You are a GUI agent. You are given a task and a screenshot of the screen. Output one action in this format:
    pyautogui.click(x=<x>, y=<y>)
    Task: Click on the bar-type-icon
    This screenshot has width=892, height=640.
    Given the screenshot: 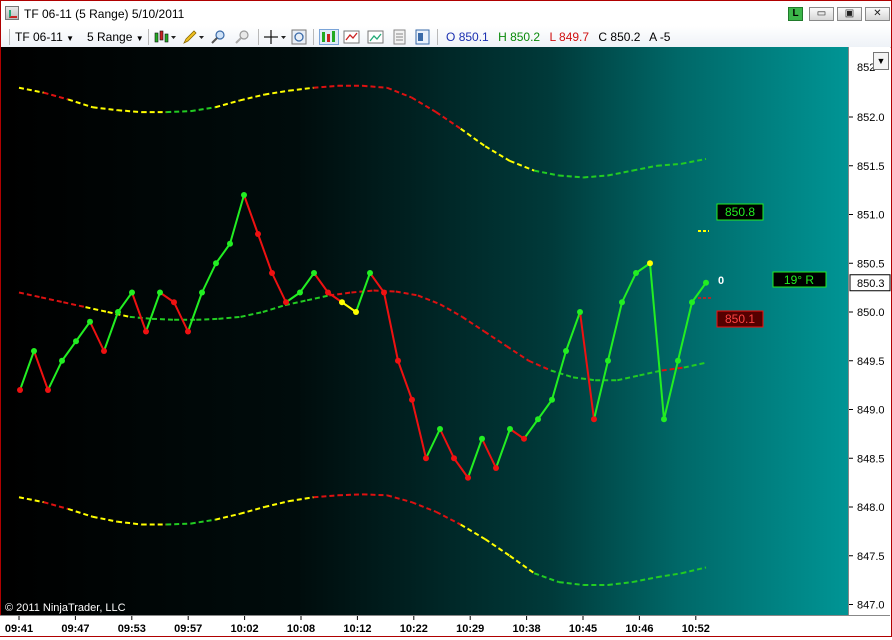 What is the action you would take?
    pyautogui.click(x=165, y=37)
    